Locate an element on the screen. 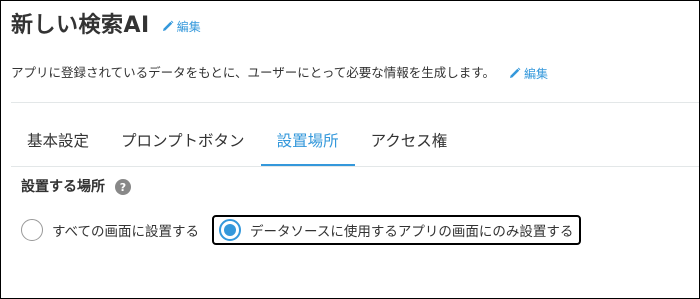  radio-dot is located at coordinates (230, 230).